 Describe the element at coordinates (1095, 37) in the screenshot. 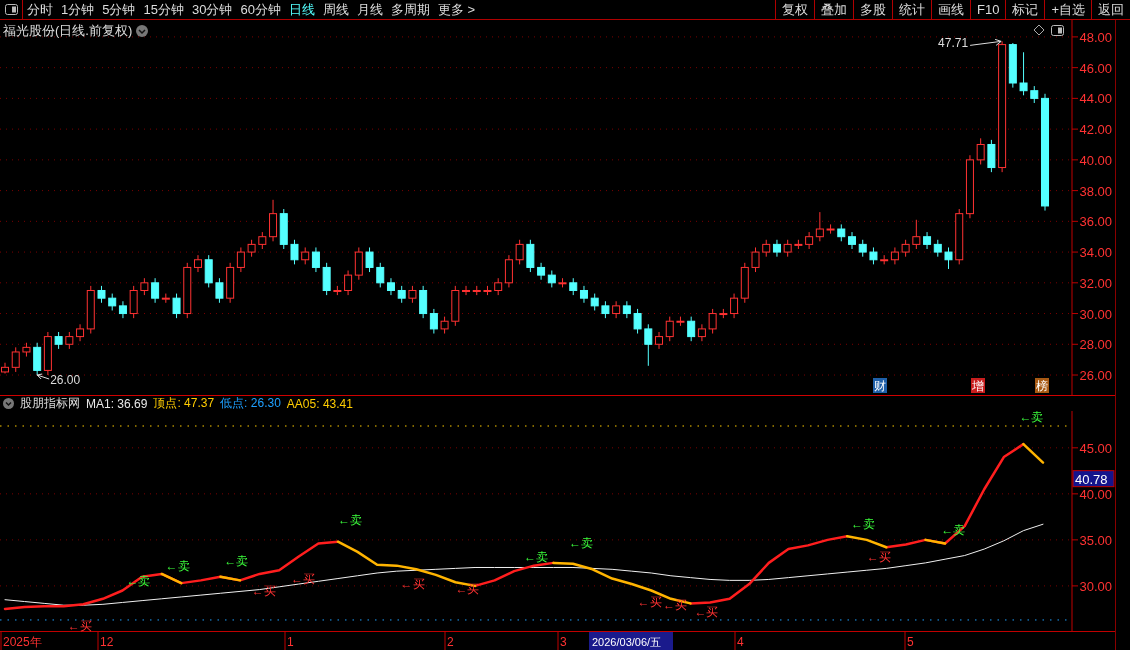

I see `price-axis-label: 48.00` at that location.